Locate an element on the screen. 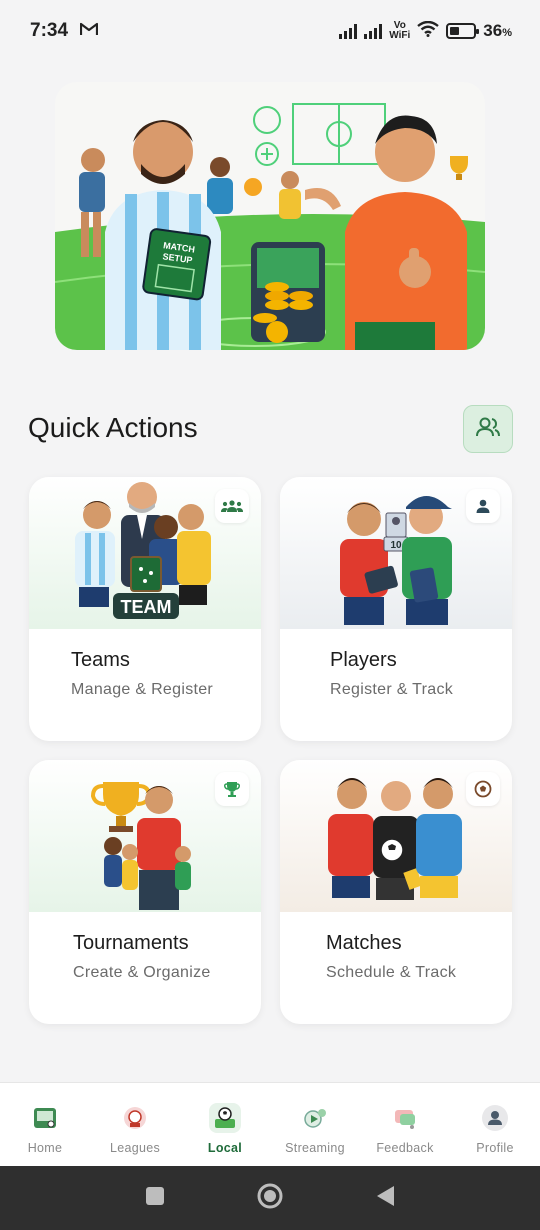  system-navigation-bar is located at coordinates (270, 1198).